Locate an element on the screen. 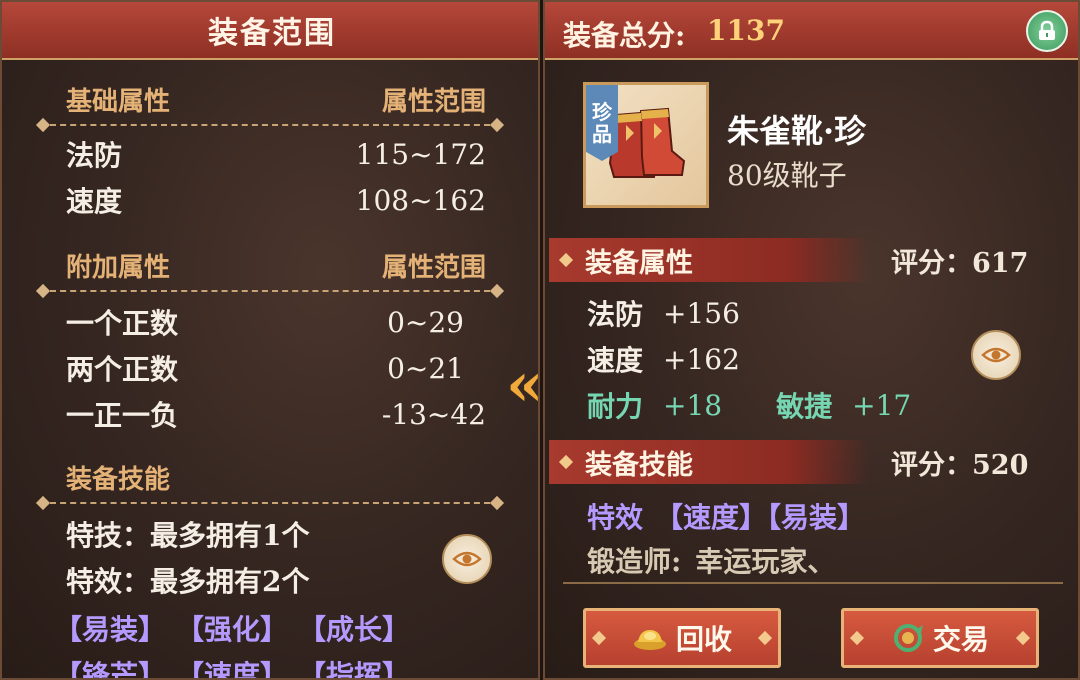 The width and height of the screenshot is (1080, 680). rarity-char: 品 is located at coordinates (602, 134).